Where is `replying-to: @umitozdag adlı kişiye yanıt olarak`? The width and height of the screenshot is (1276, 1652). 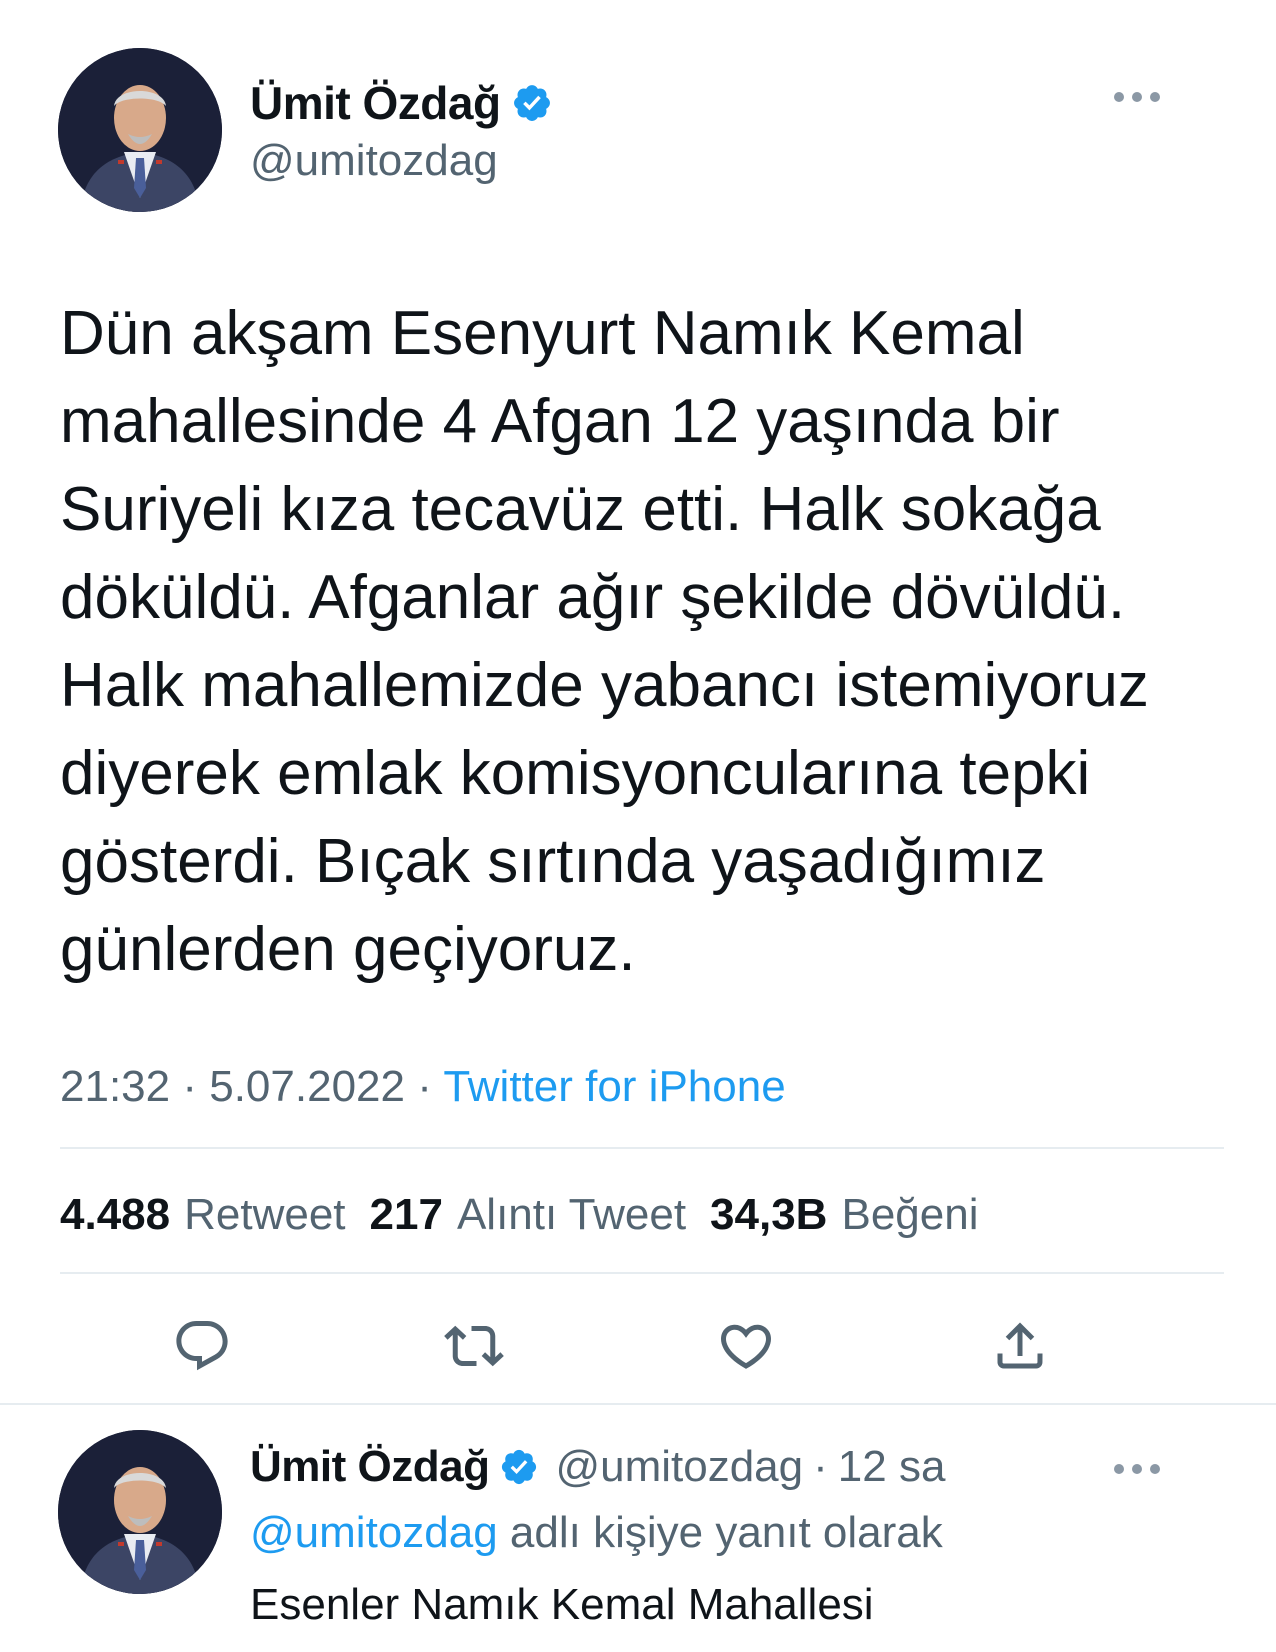
replying-to: @umitozdag adlı kişiye yanıt olarak is located at coordinates (596, 1533).